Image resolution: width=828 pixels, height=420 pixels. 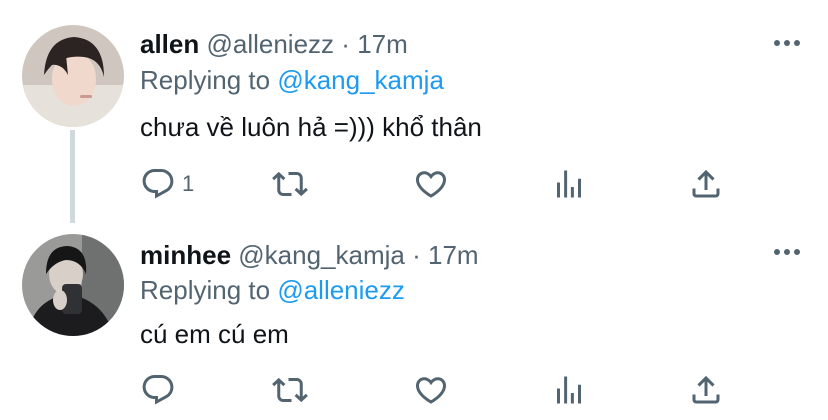 What do you see at coordinates (185, 255) in the screenshot?
I see `display-name: minhee` at bounding box center [185, 255].